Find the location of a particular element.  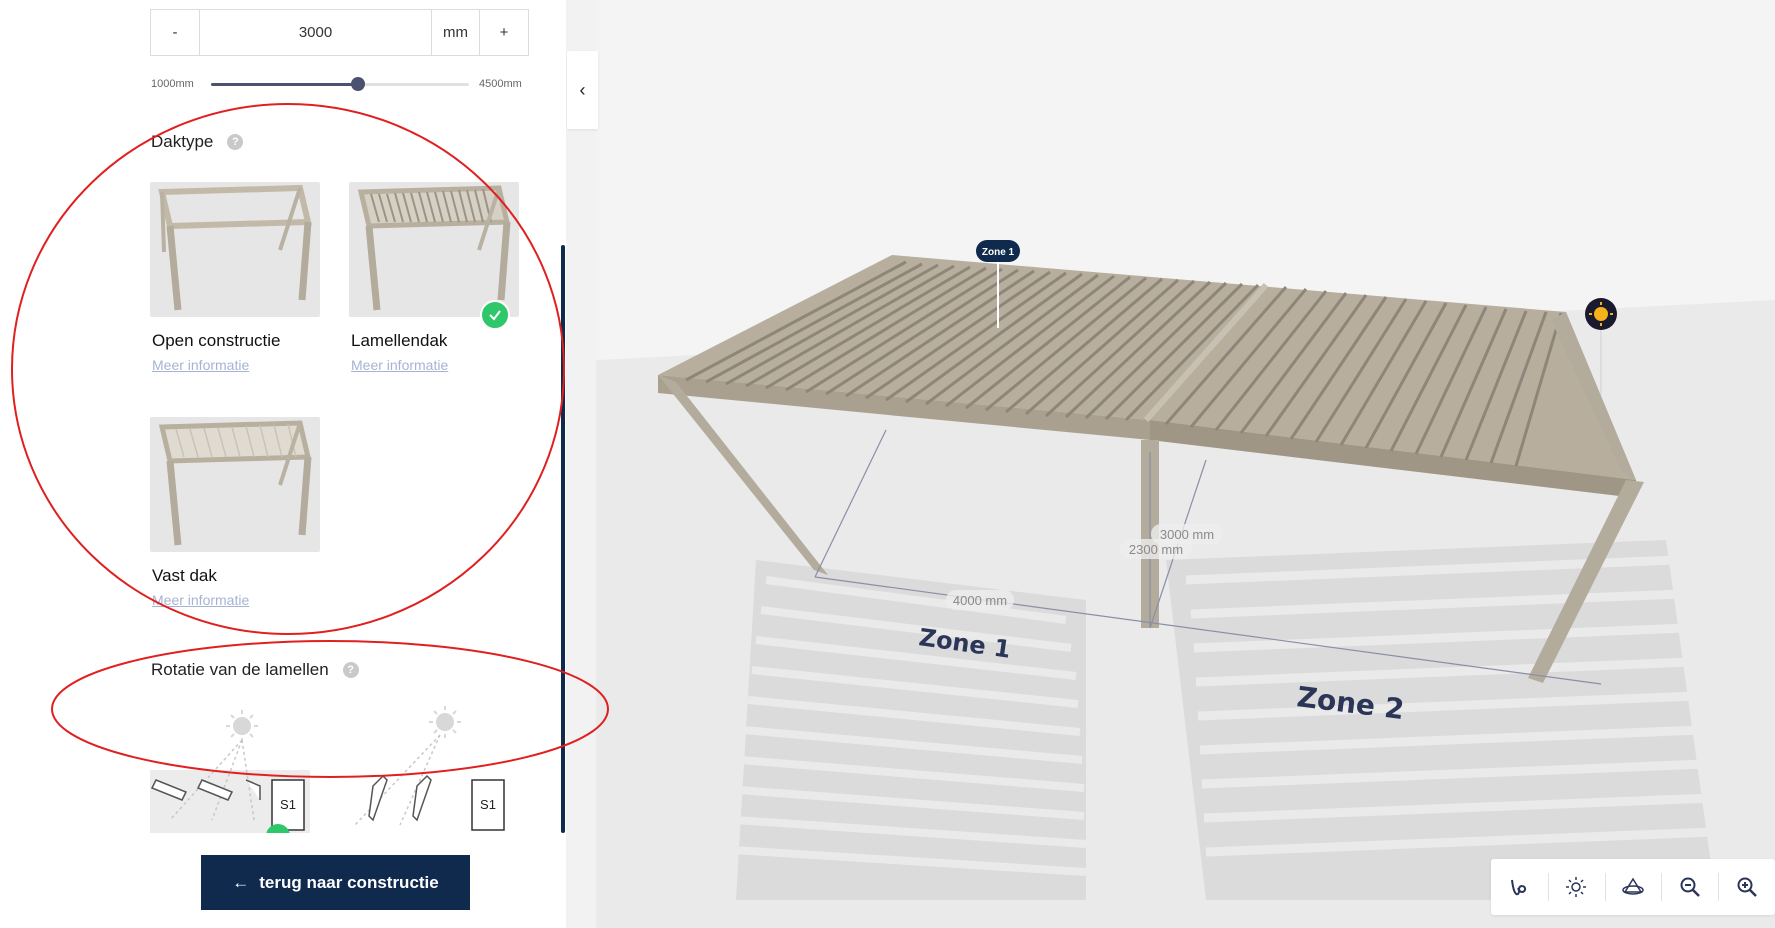

arrow-left-icon: ← is located at coordinates (241, 882).